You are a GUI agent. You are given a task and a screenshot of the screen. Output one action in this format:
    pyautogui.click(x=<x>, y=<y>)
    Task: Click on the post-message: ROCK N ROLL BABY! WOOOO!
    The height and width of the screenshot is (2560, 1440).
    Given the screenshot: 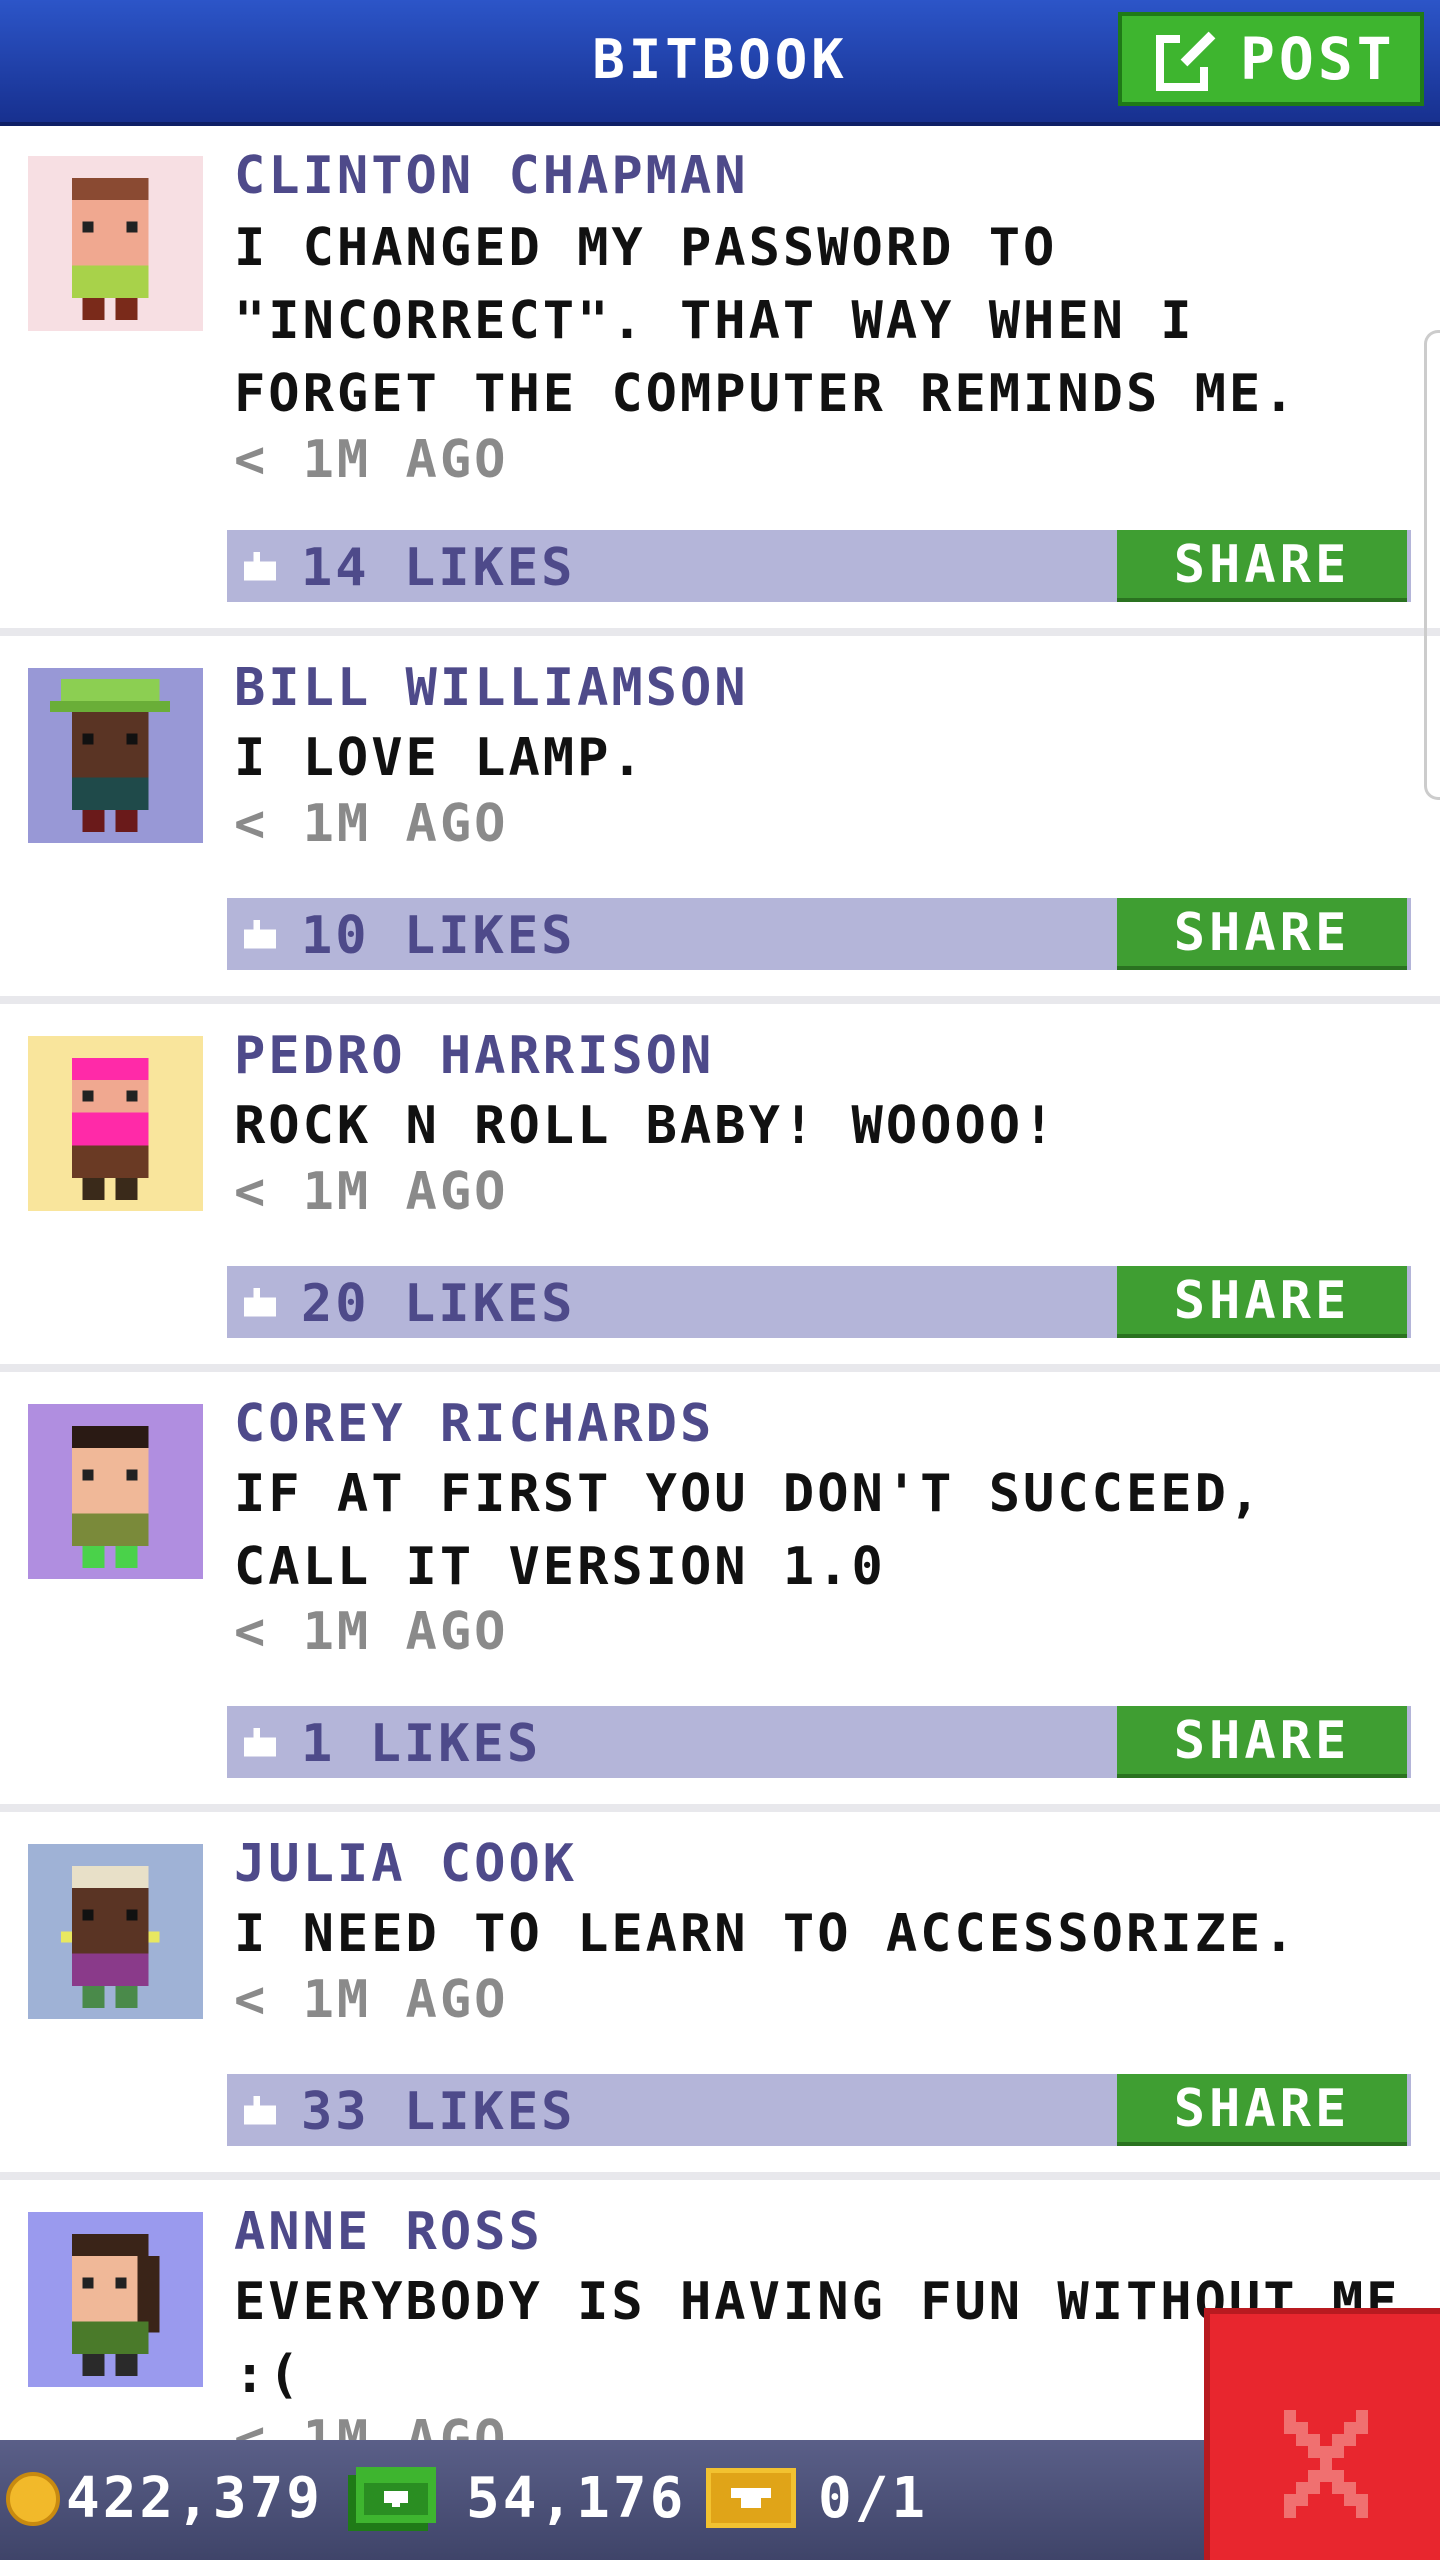 What is the action you would take?
    pyautogui.click(x=646, y=1126)
    